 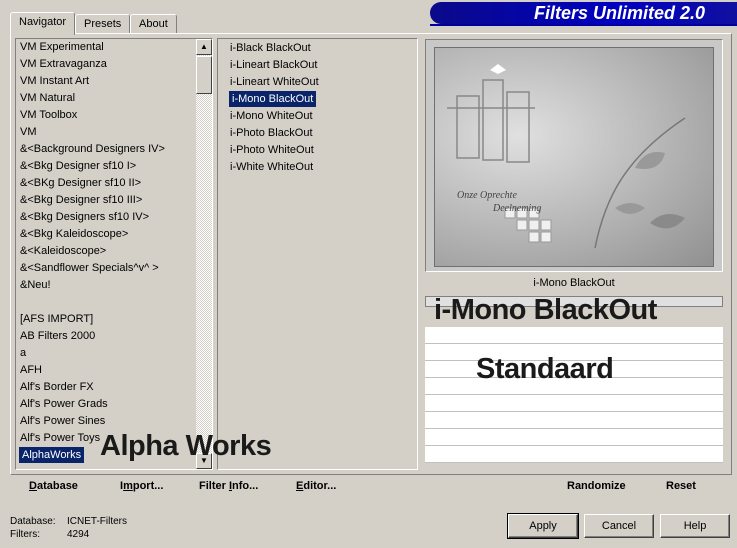 I want to click on reset-button: Reset, so click(x=681, y=486).